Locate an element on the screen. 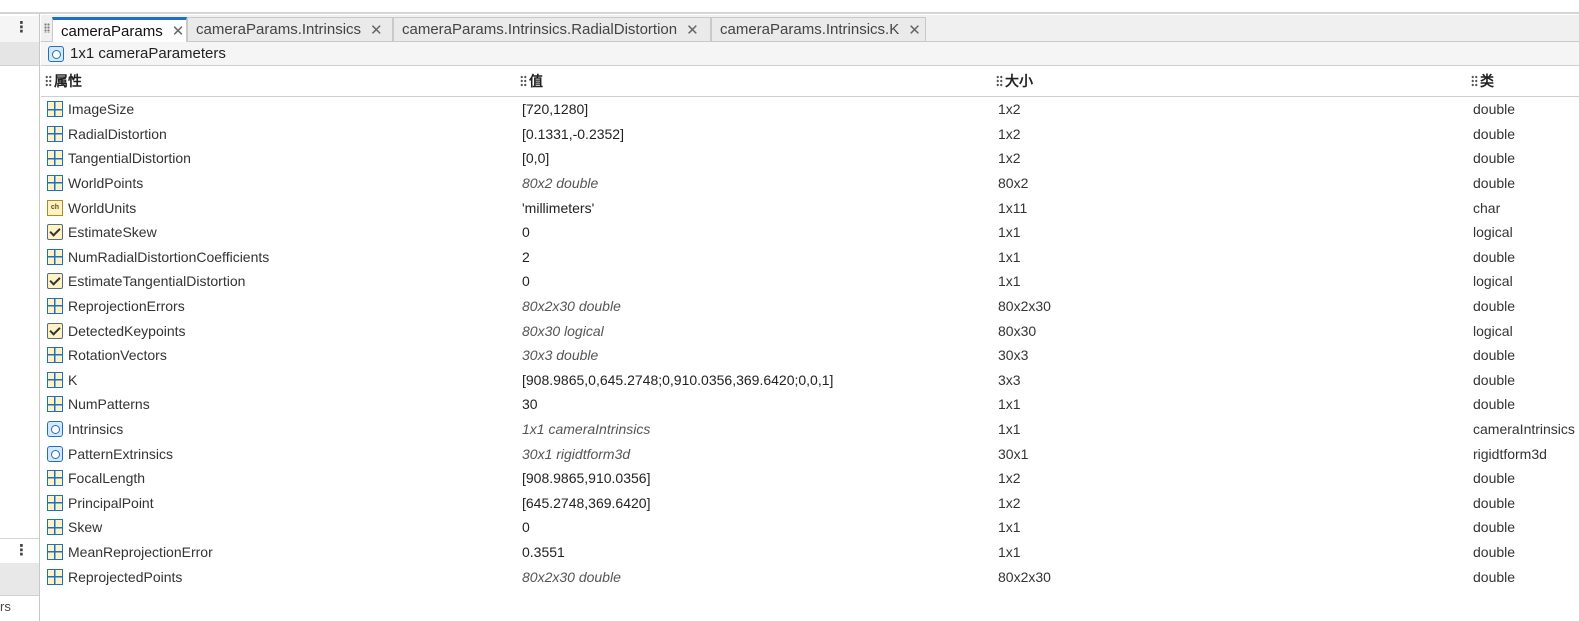 Image resolution: width=1579 pixels, height=621 pixels. table-row: ch WorldUnits 'millimeters' 1x11 char is located at coordinates (810, 207).